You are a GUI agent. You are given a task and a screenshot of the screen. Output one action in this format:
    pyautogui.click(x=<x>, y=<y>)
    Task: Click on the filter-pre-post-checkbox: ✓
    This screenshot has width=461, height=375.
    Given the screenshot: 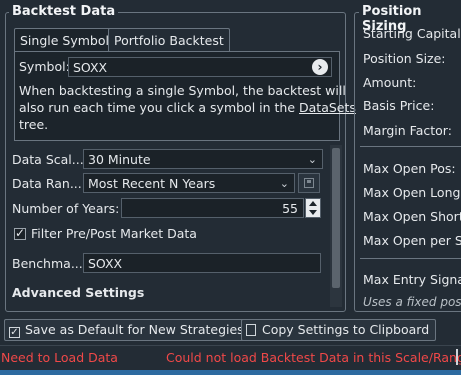 What is the action you would take?
    pyautogui.click(x=20, y=233)
    